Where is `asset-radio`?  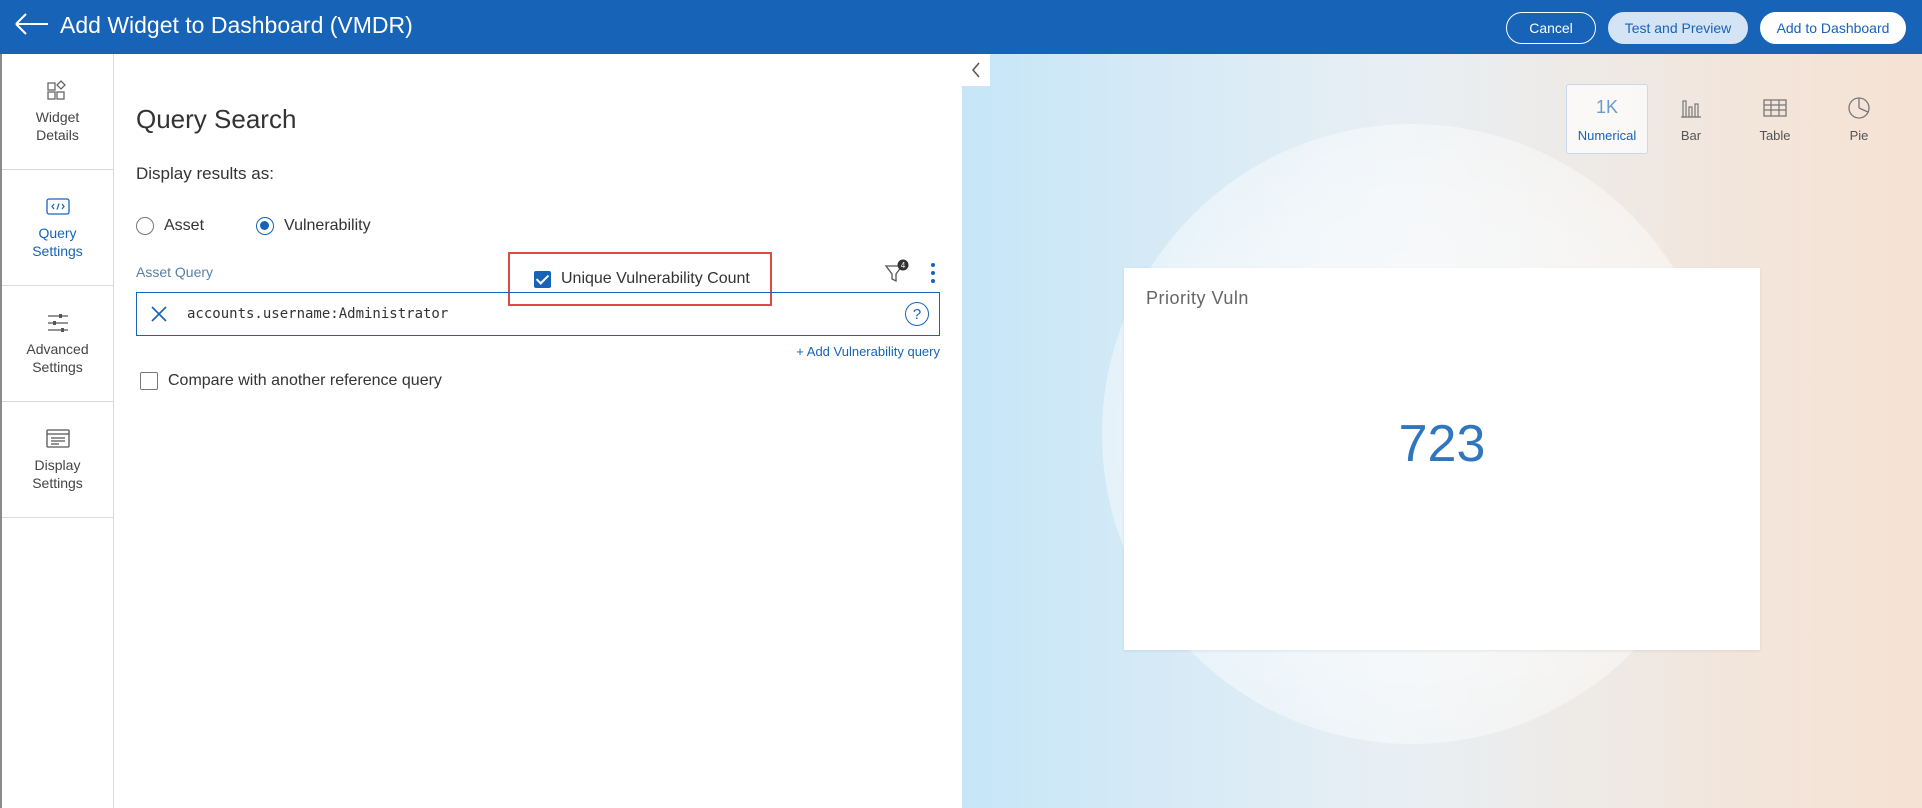 asset-radio is located at coordinates (145, 226).